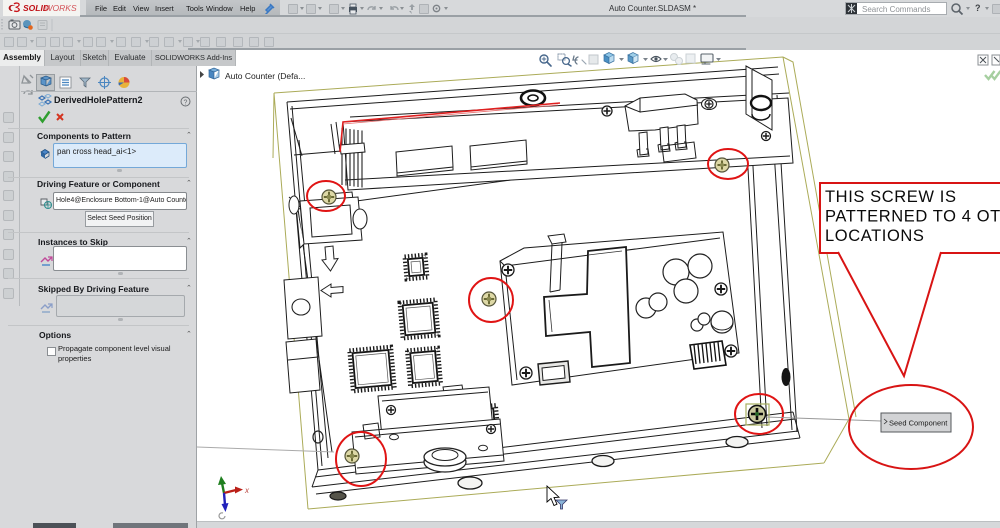  Describe the element at coordinates (875, 236) in the screenshot. I see `svg-text: LOCATIONS` at that location.